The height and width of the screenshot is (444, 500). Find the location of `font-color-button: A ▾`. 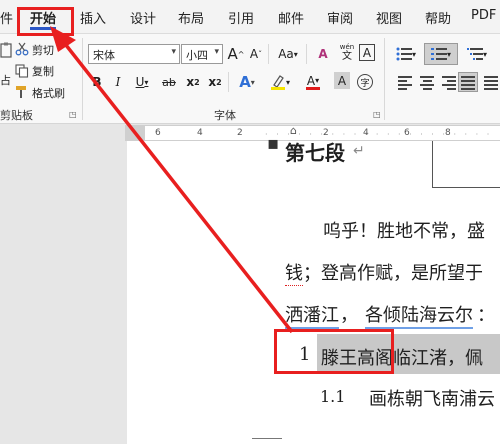

font-color-button: A ▾ is located at coordinates (313, 82).